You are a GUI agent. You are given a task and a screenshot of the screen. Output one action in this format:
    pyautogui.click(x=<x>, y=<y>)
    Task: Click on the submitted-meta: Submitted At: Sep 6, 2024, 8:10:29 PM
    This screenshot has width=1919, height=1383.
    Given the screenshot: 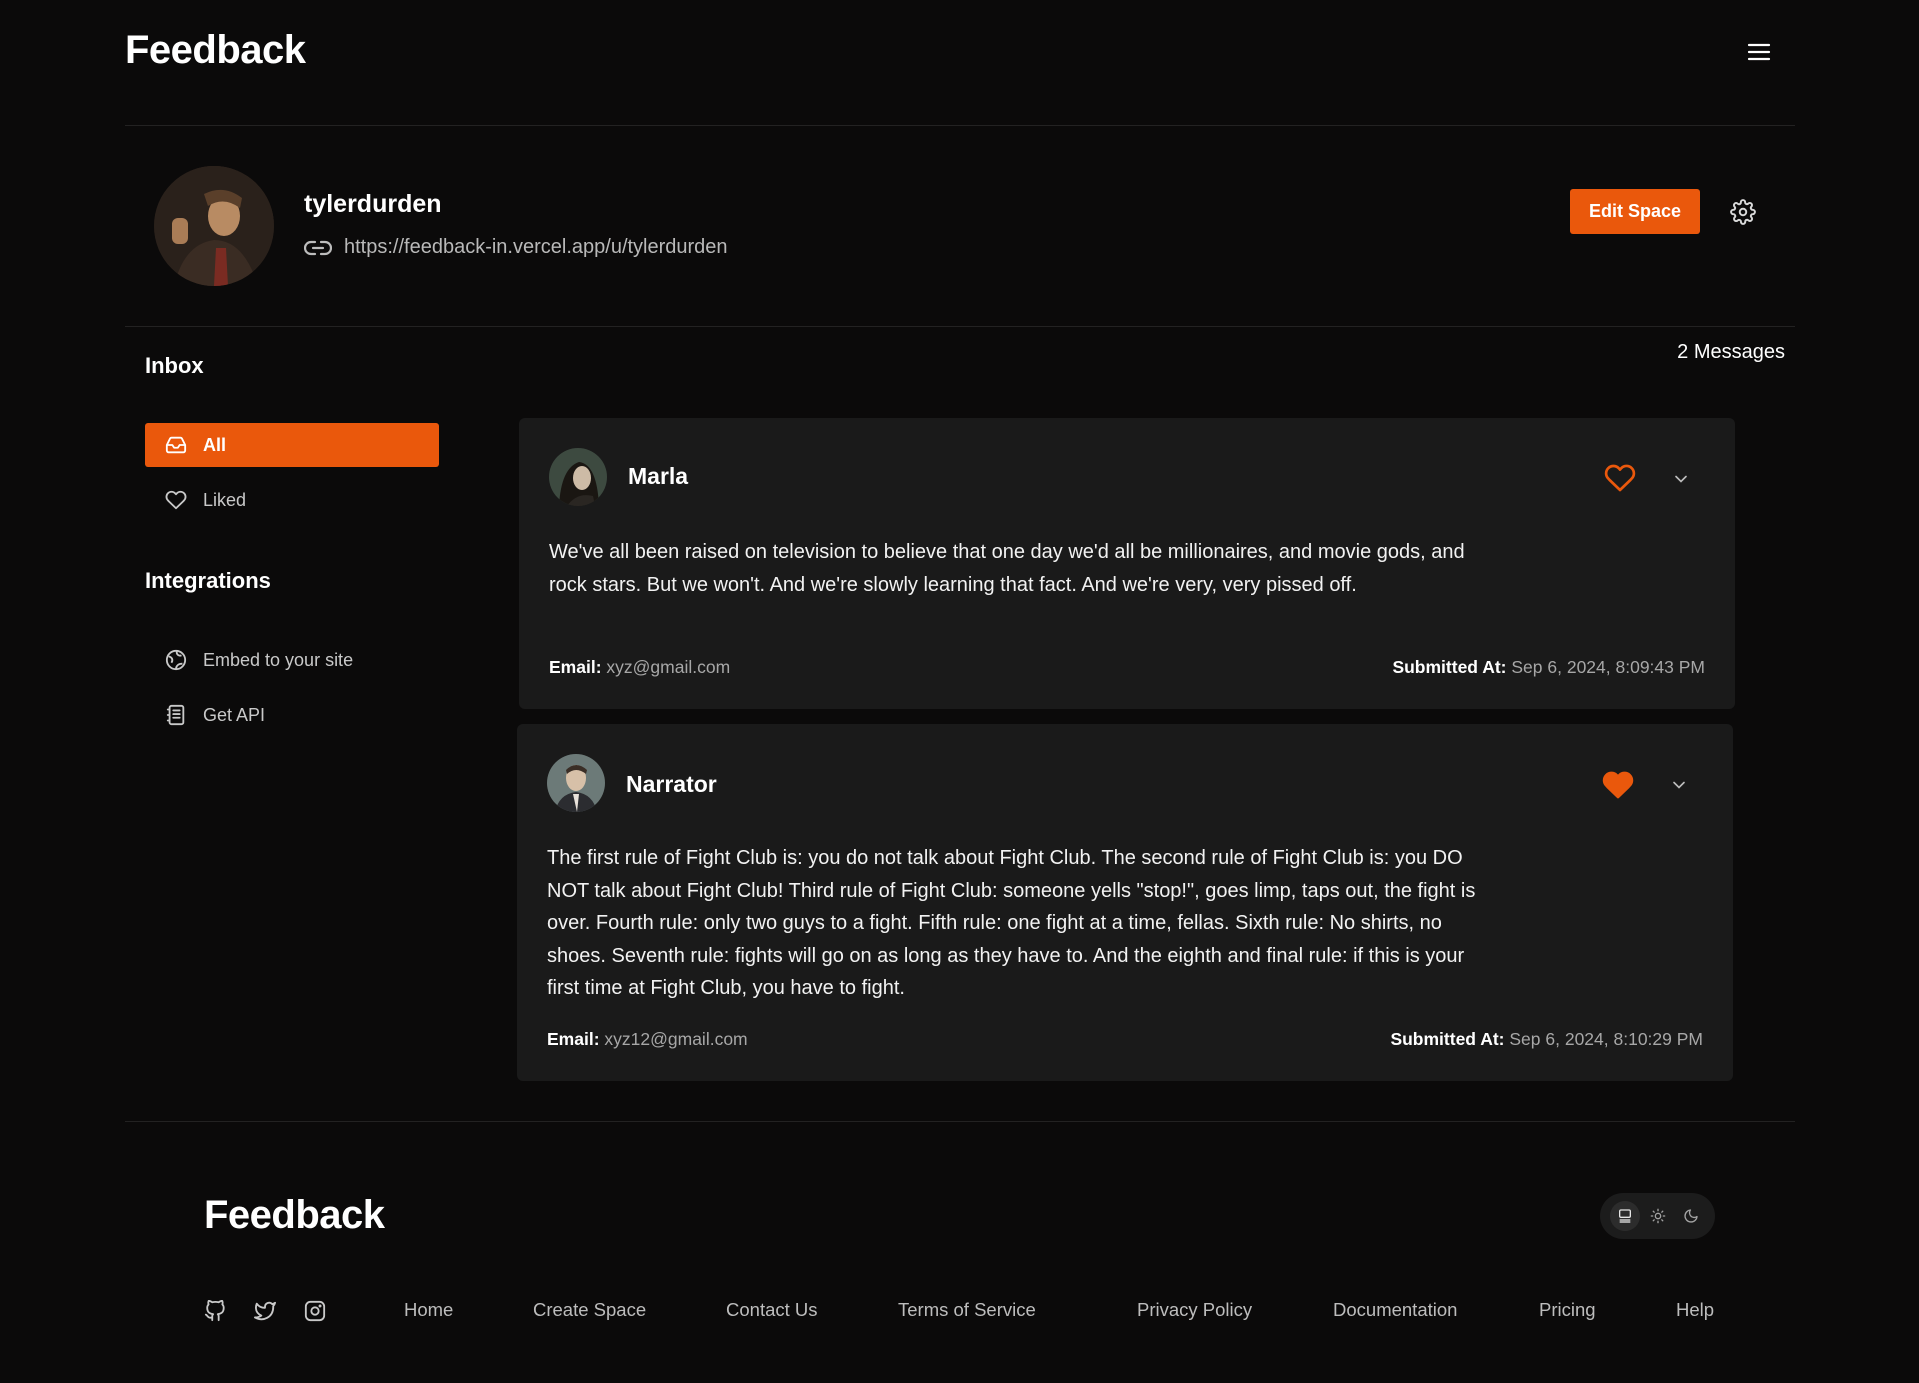 What is the action you would take?
    pyautogui.click(x=1546, y=1039)
    